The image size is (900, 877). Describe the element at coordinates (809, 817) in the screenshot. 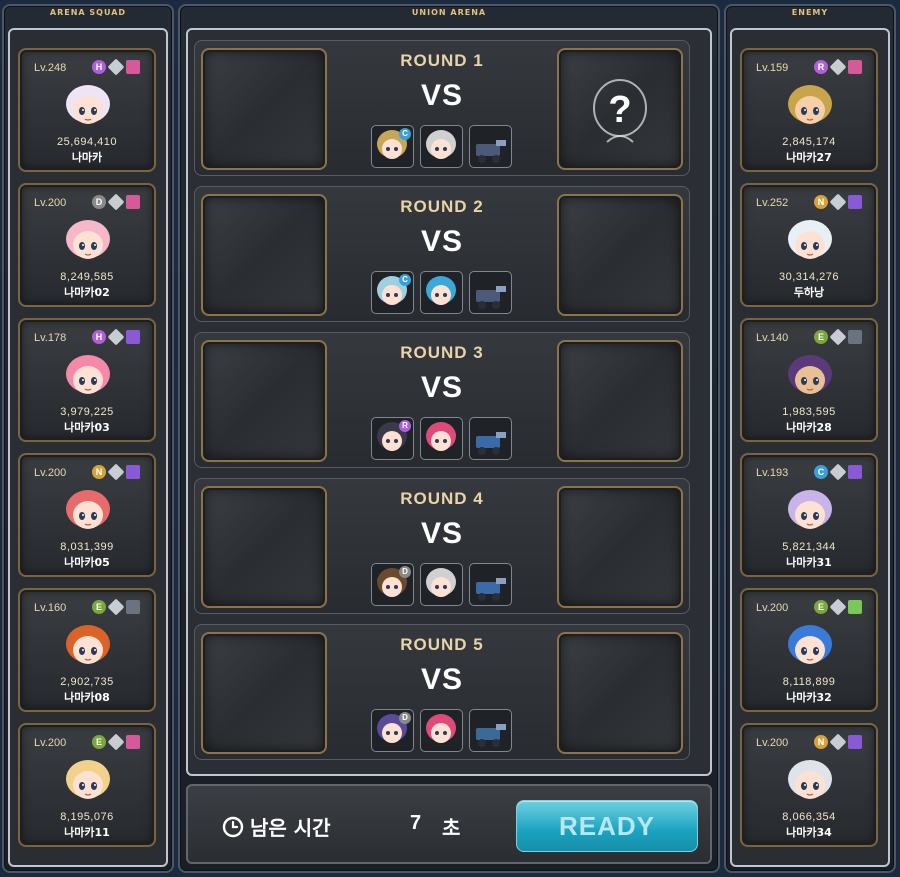

I see `unit-power: 8,066,354` at that location.